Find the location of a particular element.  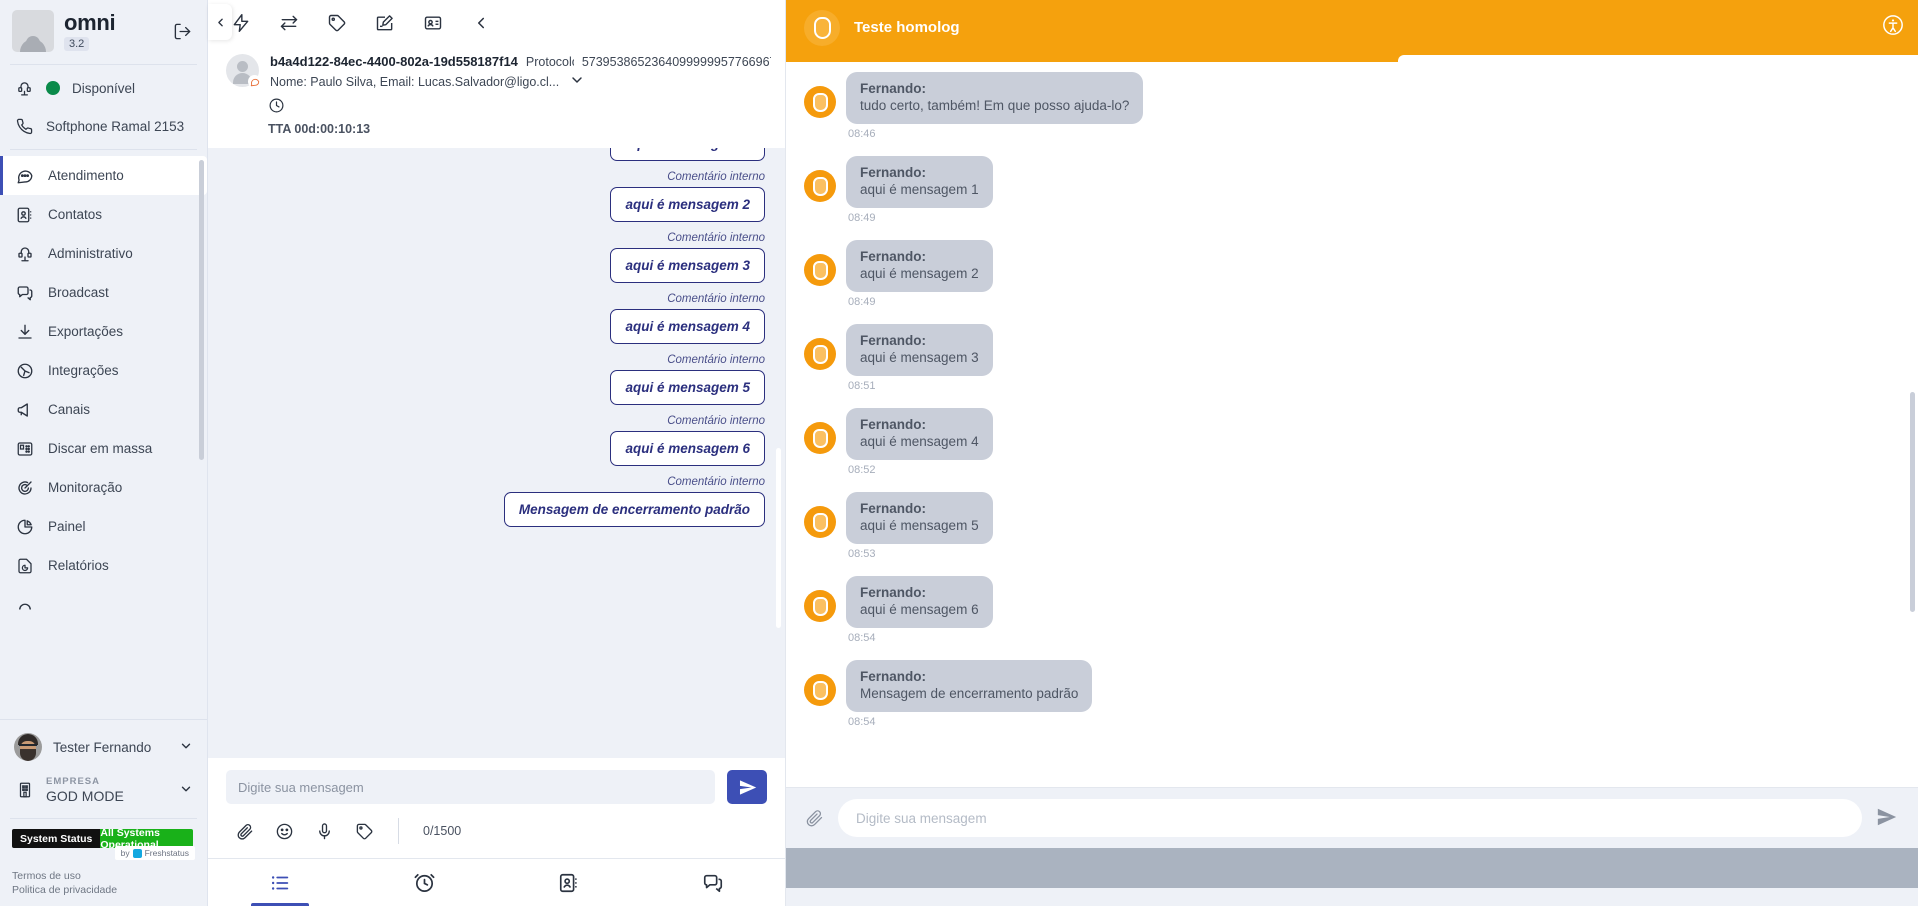

bottom-tab-bar is located at coordinates (496, 882).